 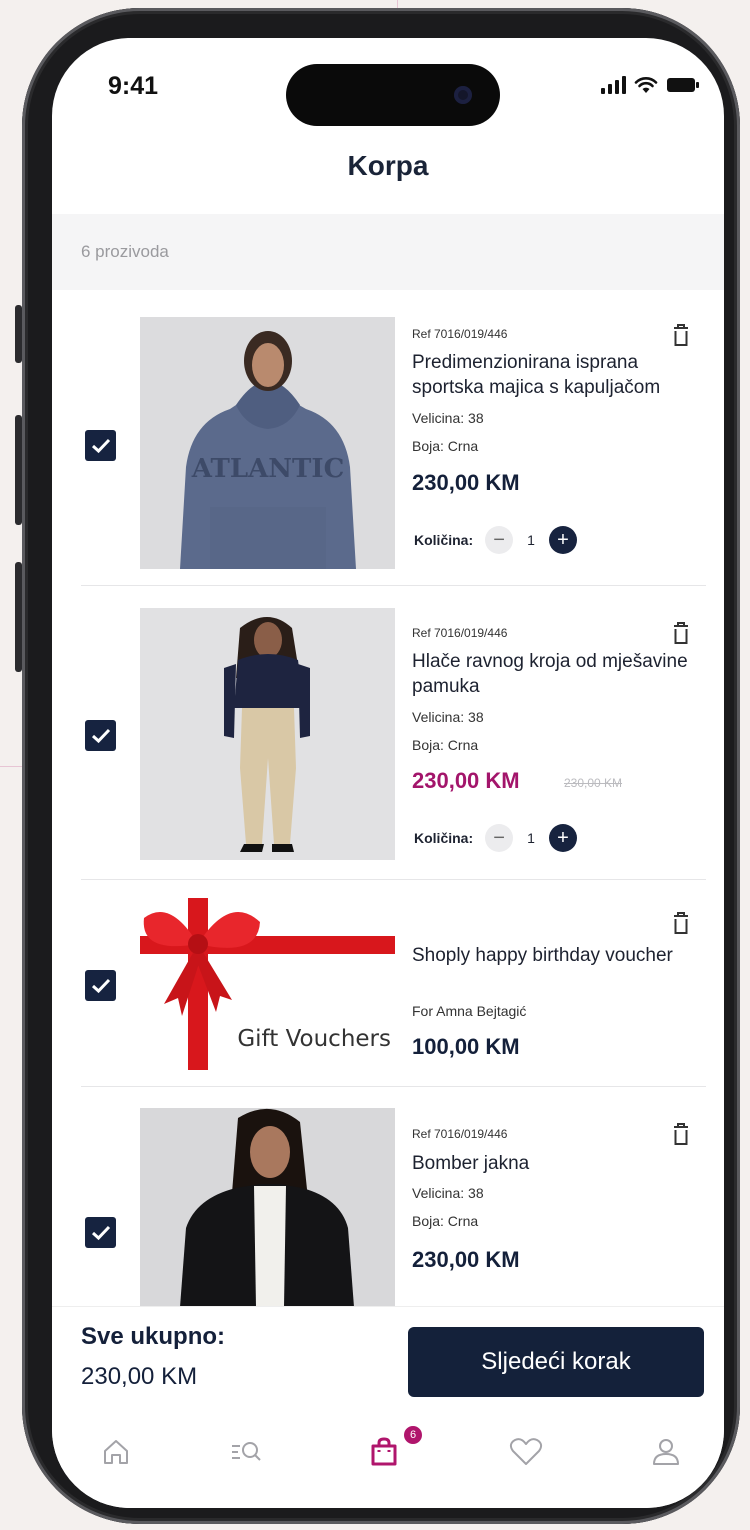 What do you see at coordinates (18, 470) in the screenshot?
I see `volume-up-button` at bounding box center [18, 470].